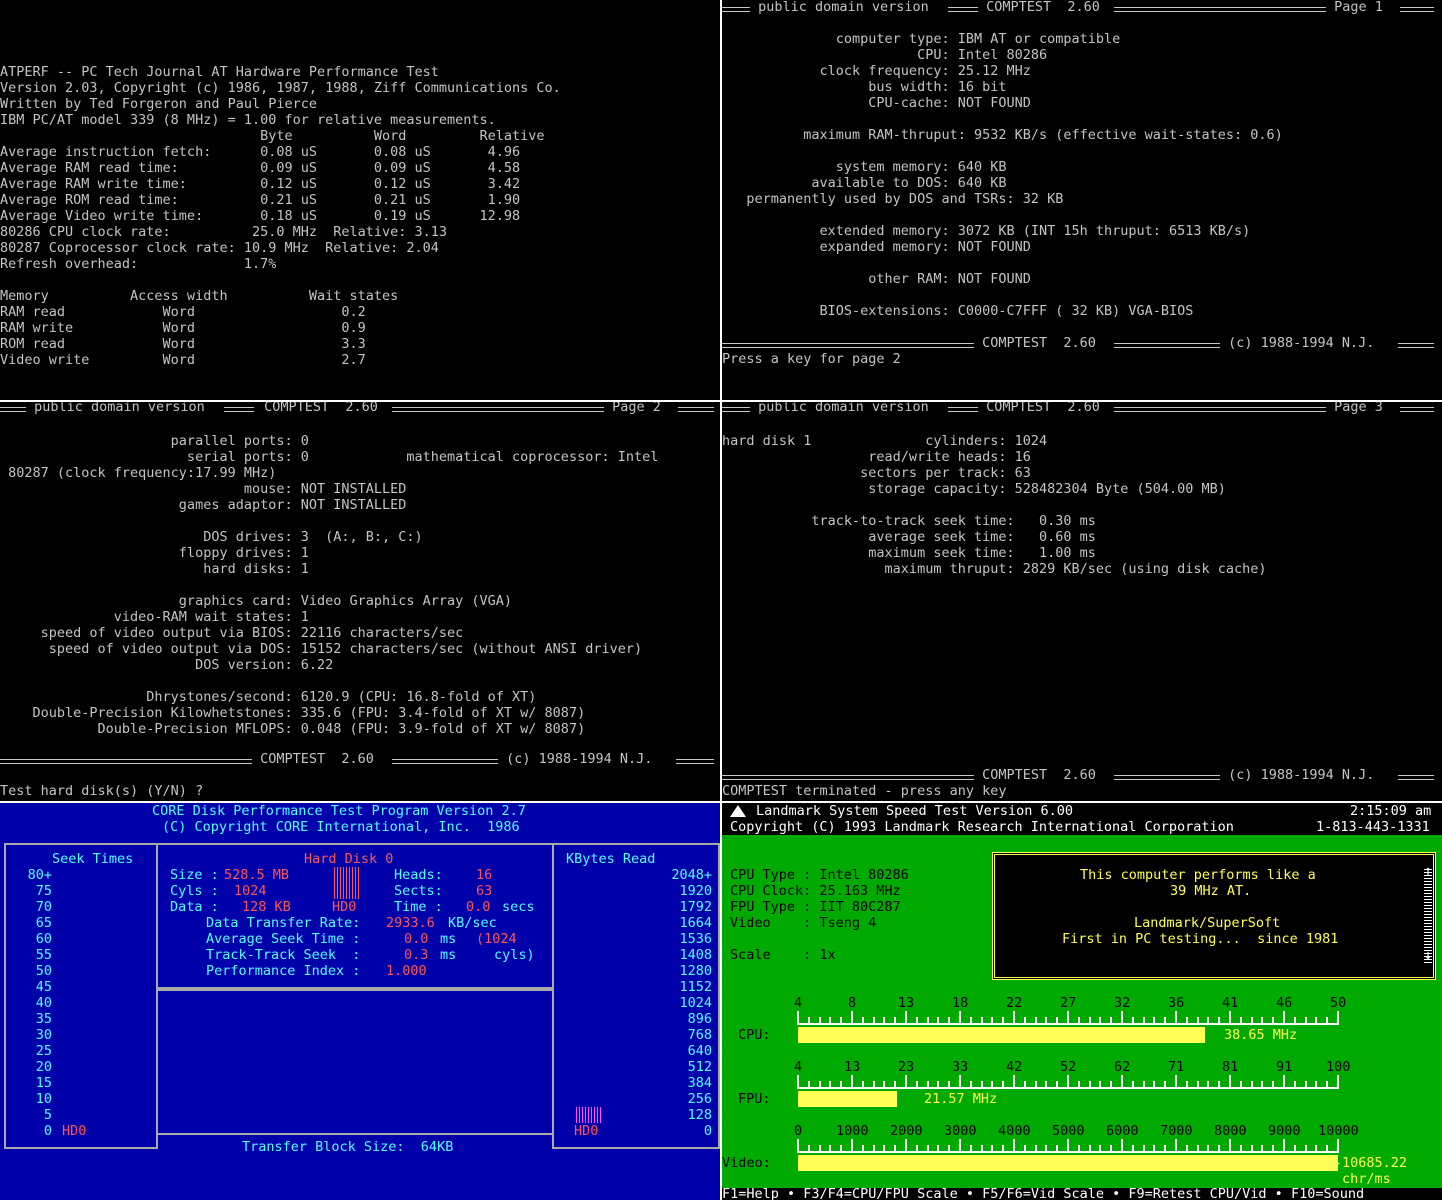  Describe the element at coordinates (101, 791) in the screenshot. I see `prompt-text: Test hard disk(s) (Y/N) ?` at that location.